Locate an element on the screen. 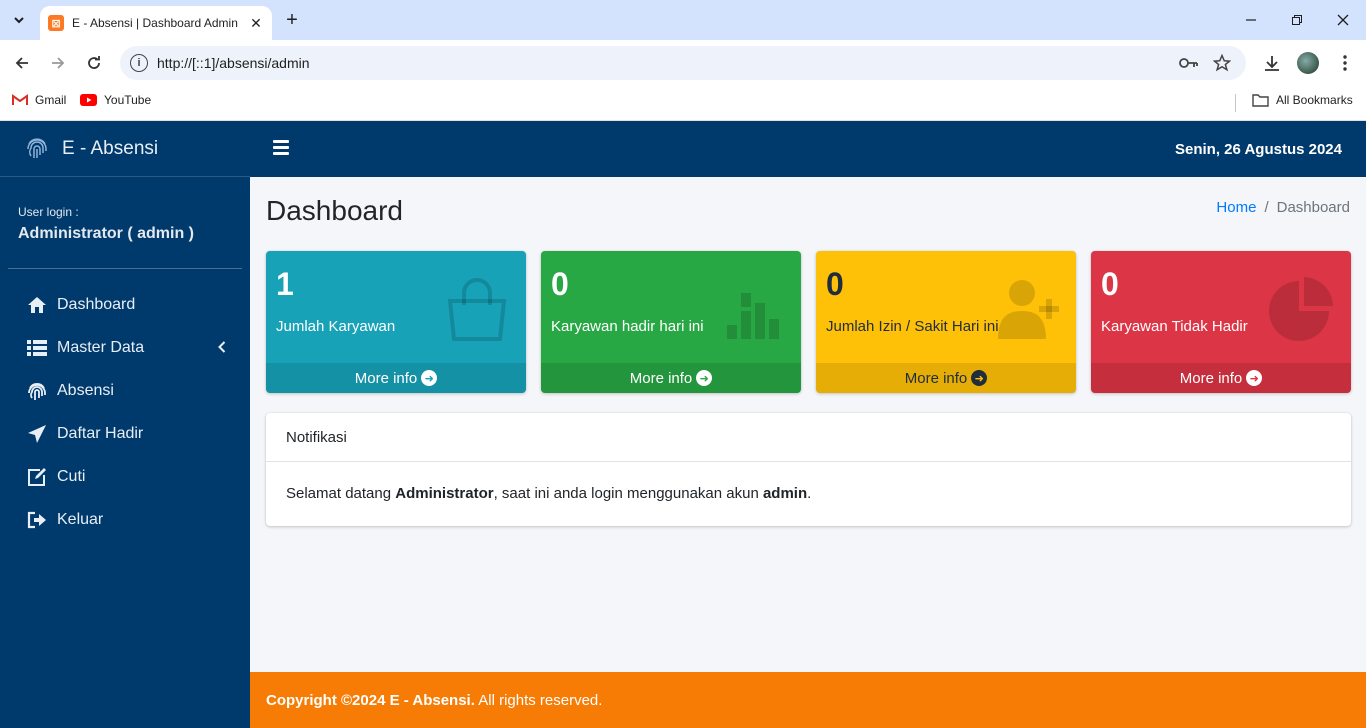  arrow-right-icon is located at coordinates (58, 63).